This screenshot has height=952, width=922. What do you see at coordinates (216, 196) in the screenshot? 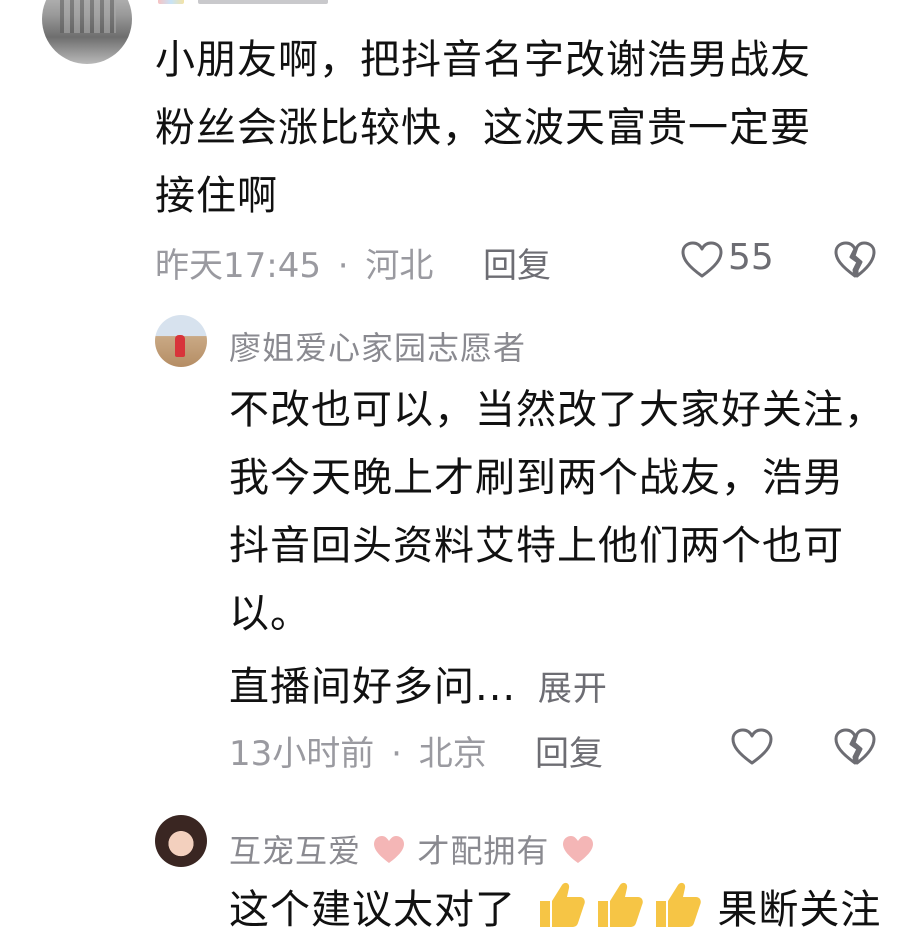
I see `comment-line: 接住啊` at bounding box center [216, 196].